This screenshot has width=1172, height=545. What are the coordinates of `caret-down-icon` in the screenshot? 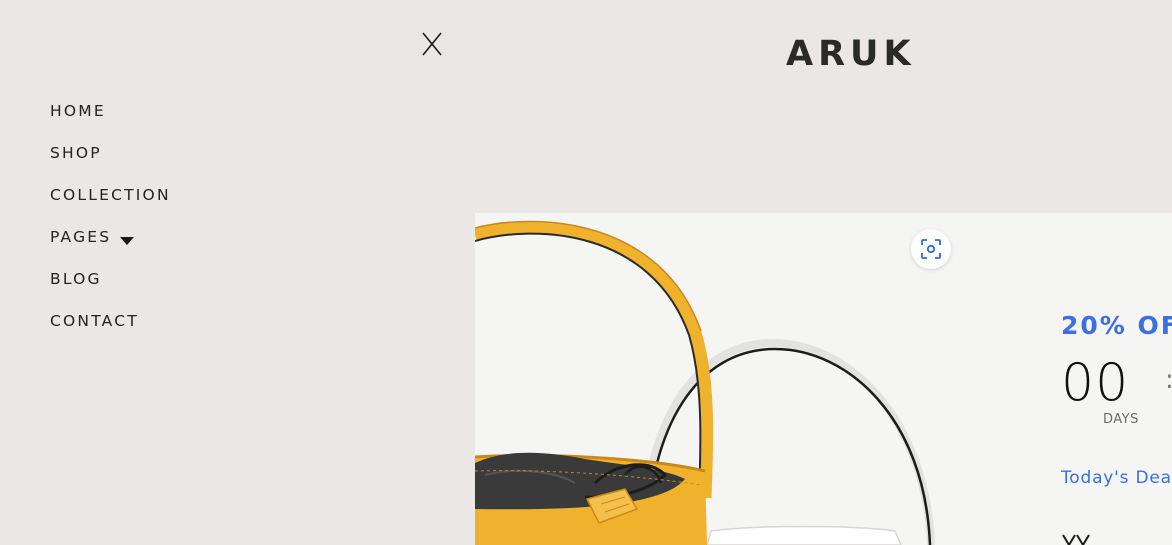 It's located at (127, 238).